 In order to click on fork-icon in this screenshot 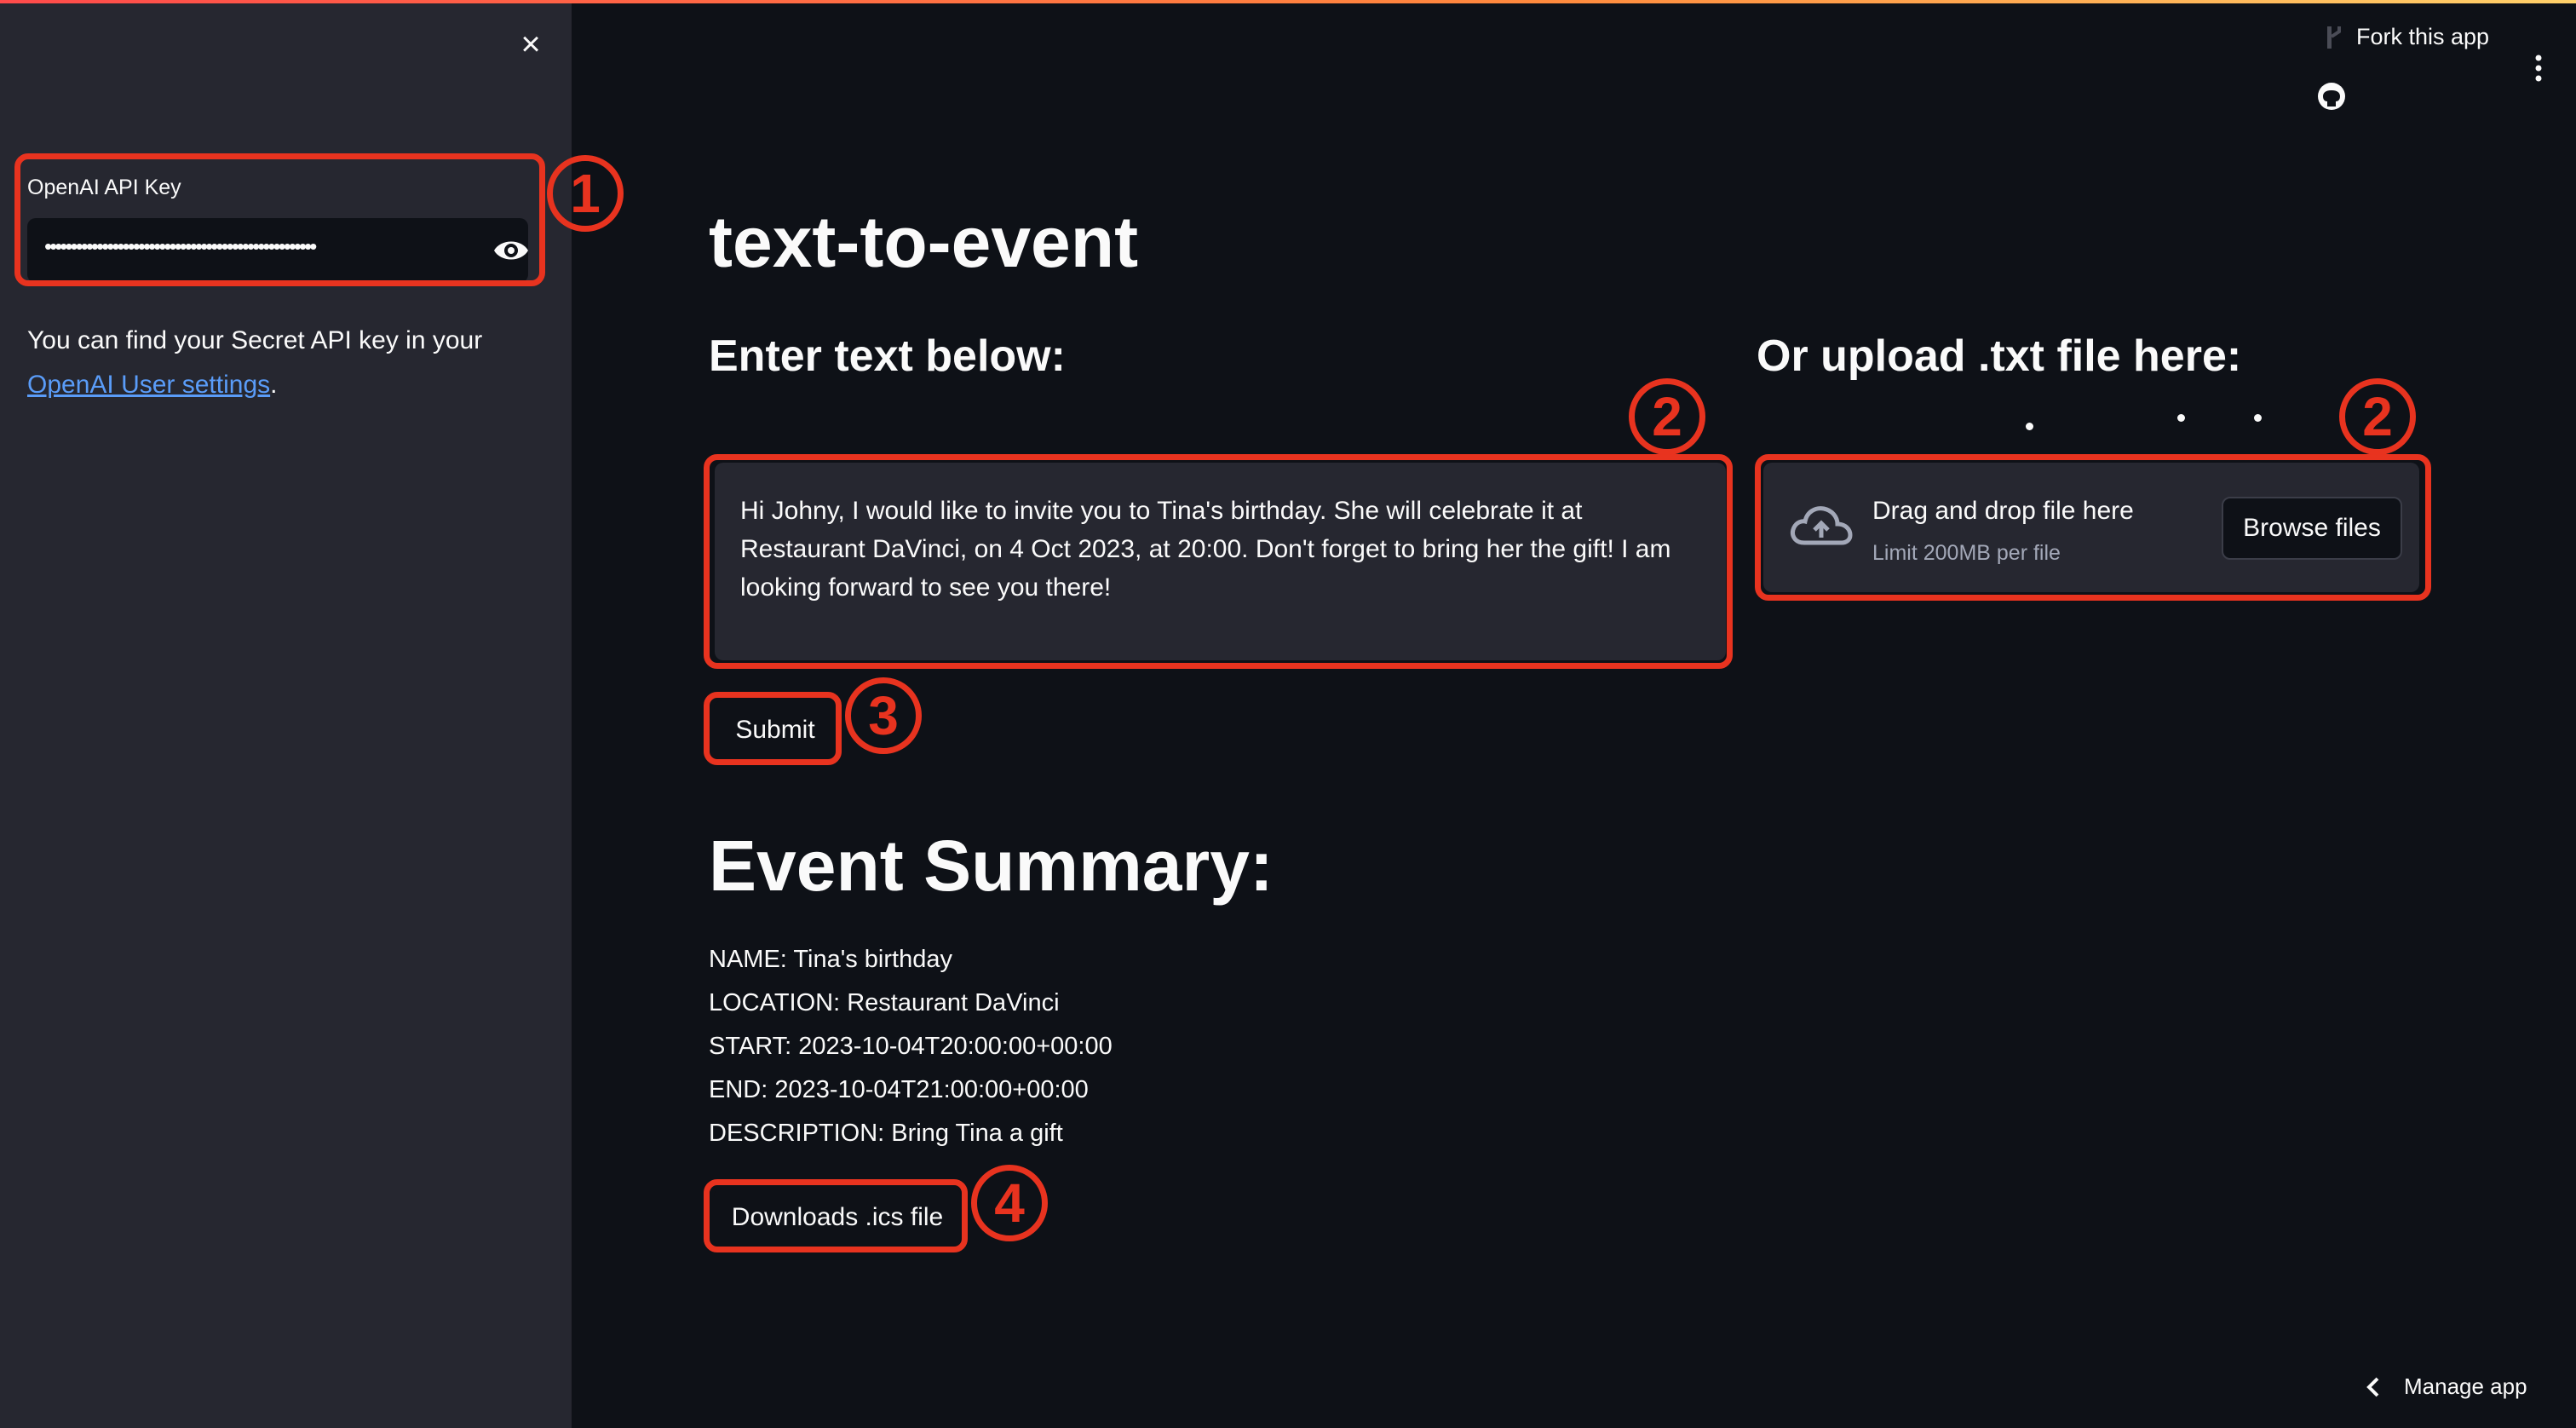, I will do `click(2334, 37)`.